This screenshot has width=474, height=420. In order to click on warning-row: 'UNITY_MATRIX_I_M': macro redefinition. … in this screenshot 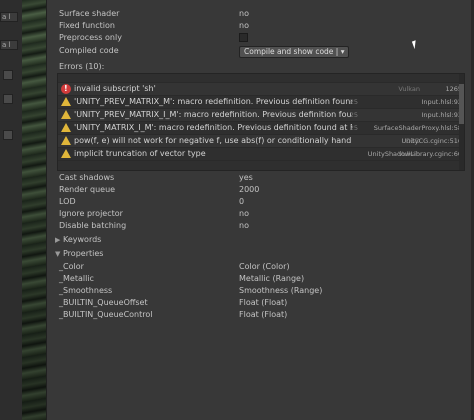, I will do `click(261, 128)`.